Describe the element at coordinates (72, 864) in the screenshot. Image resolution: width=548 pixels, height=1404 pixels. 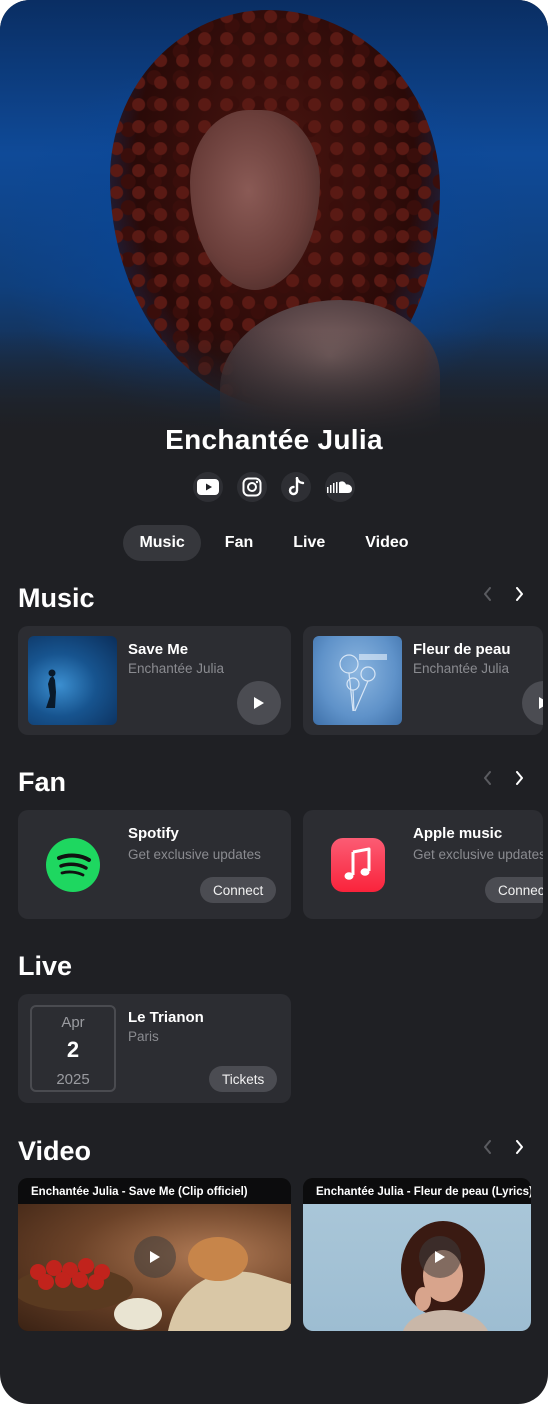
I see `spotify-icon` at that location.